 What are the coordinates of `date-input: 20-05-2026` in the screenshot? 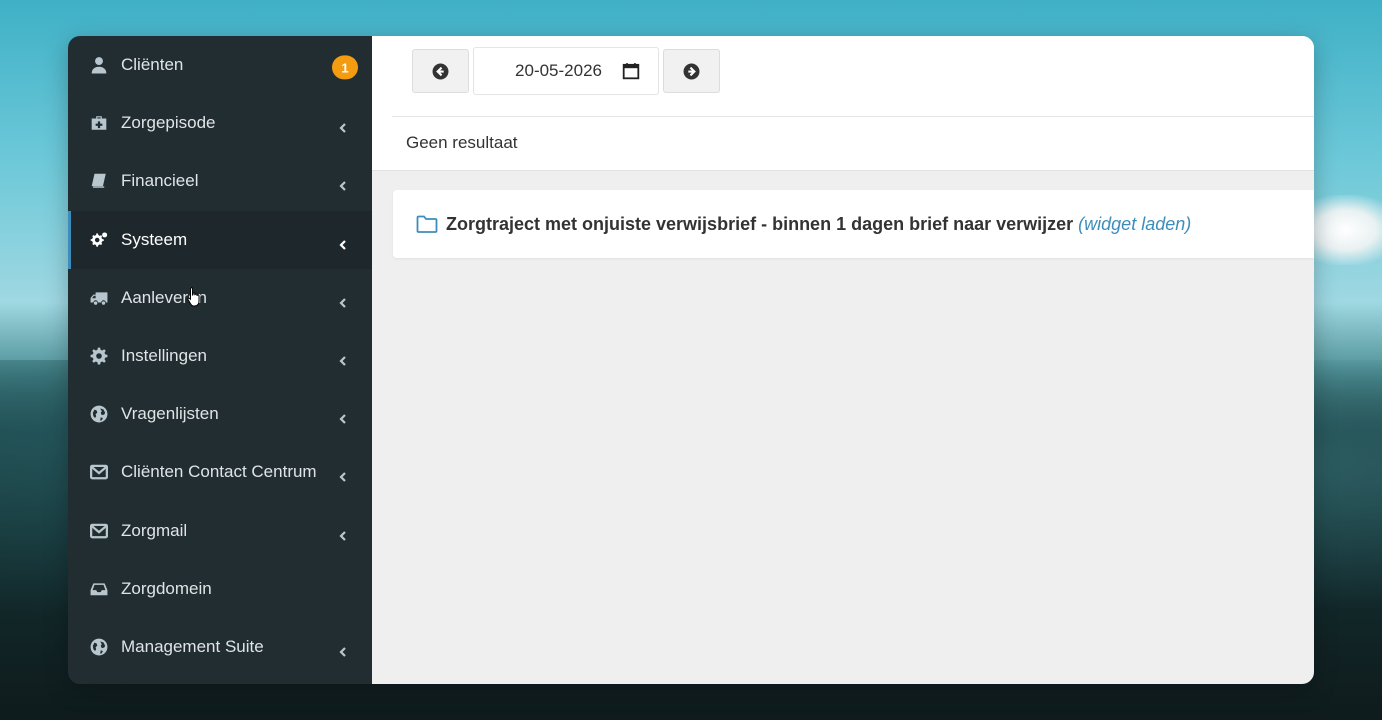 It's located at (566, 71).